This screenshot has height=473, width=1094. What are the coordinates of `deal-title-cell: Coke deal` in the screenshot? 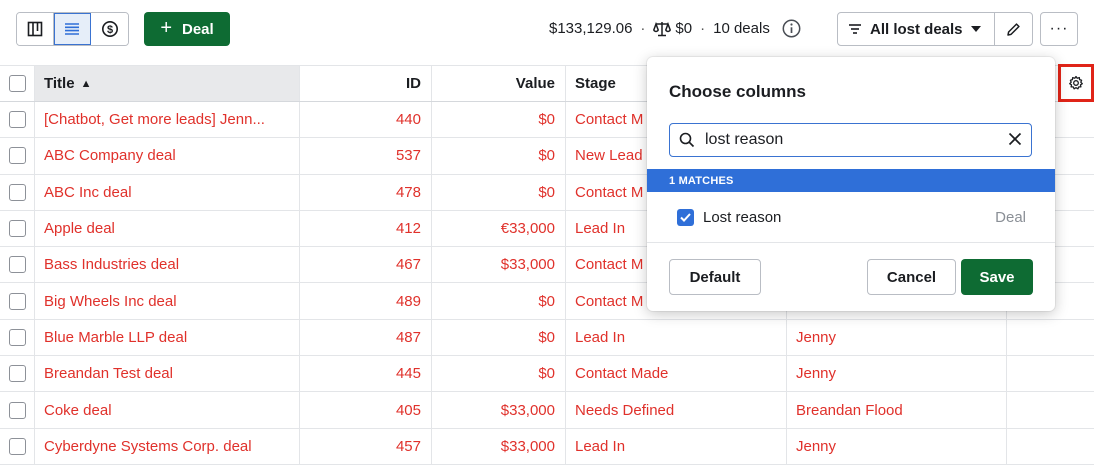 It's located at (167, 410).